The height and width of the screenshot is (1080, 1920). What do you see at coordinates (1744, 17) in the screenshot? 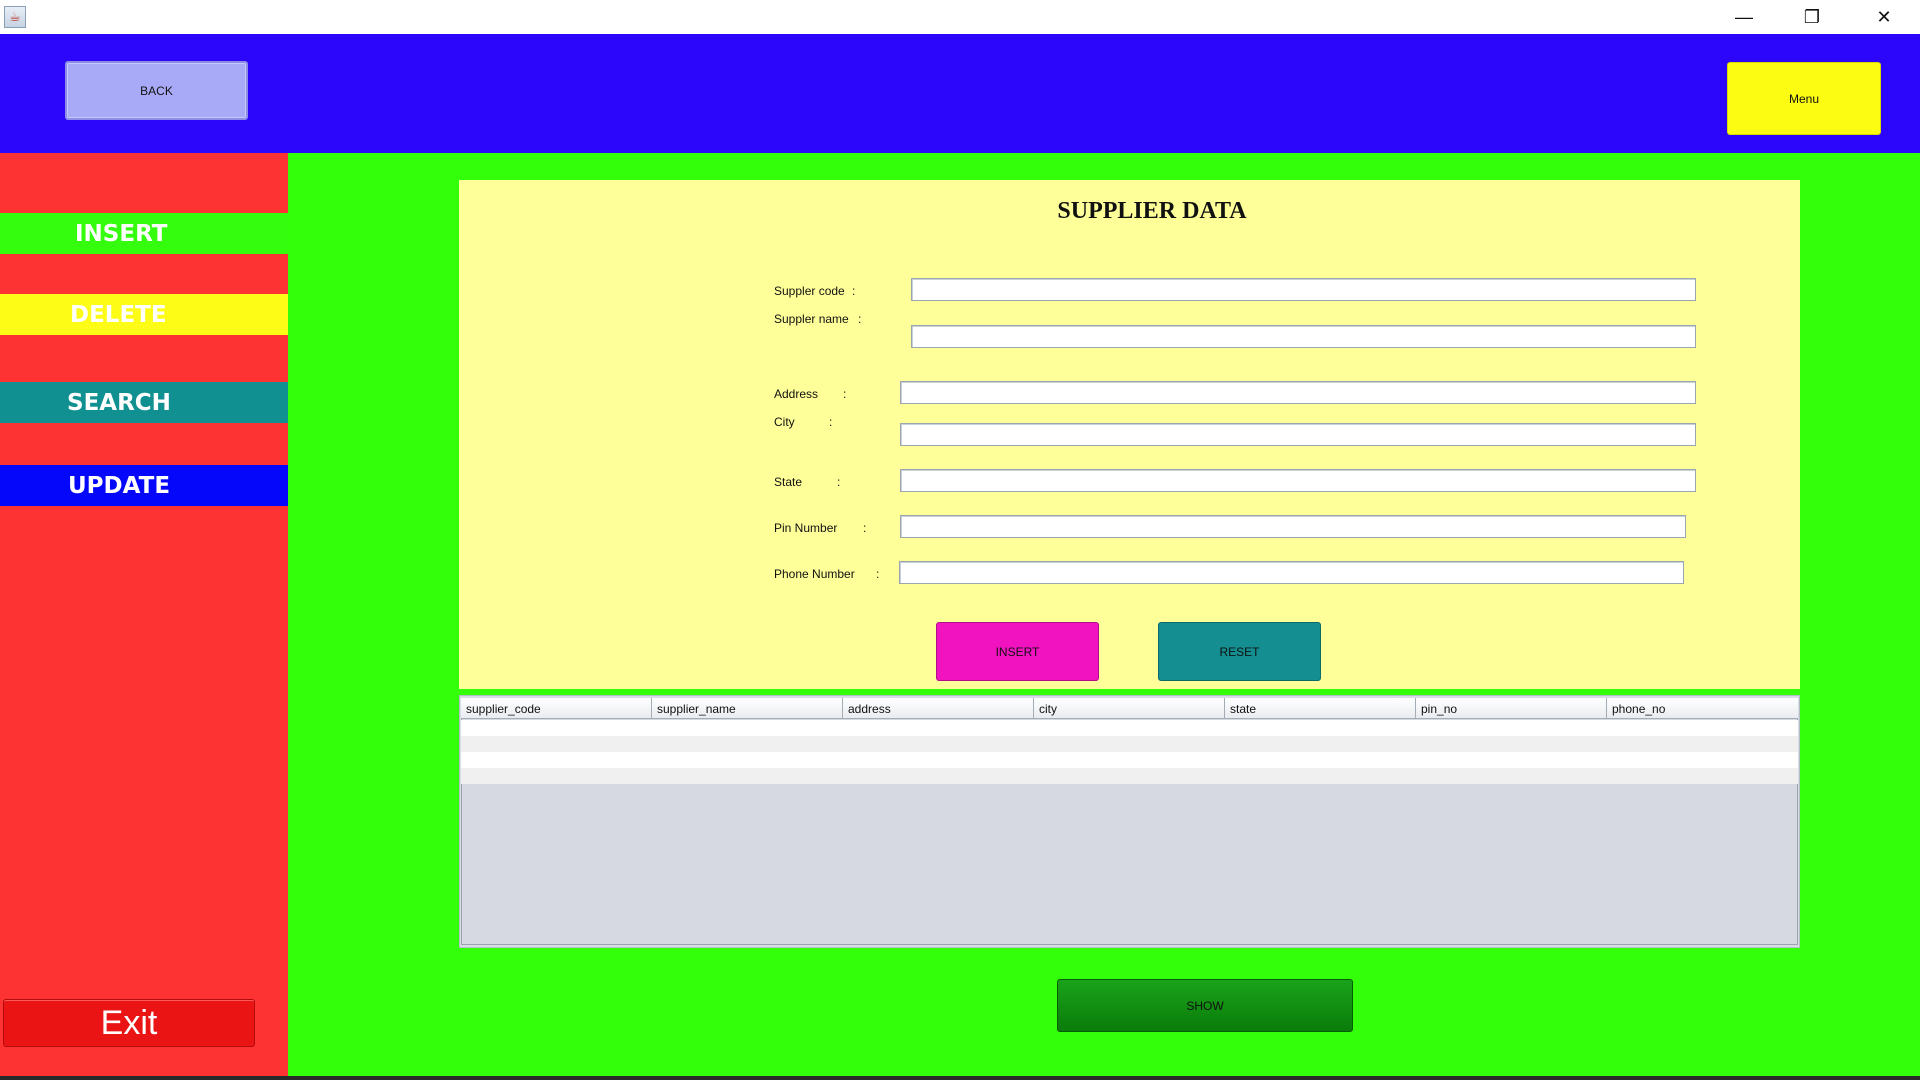
I see `minimize-icon: —` at bounding box center [1744, 17].